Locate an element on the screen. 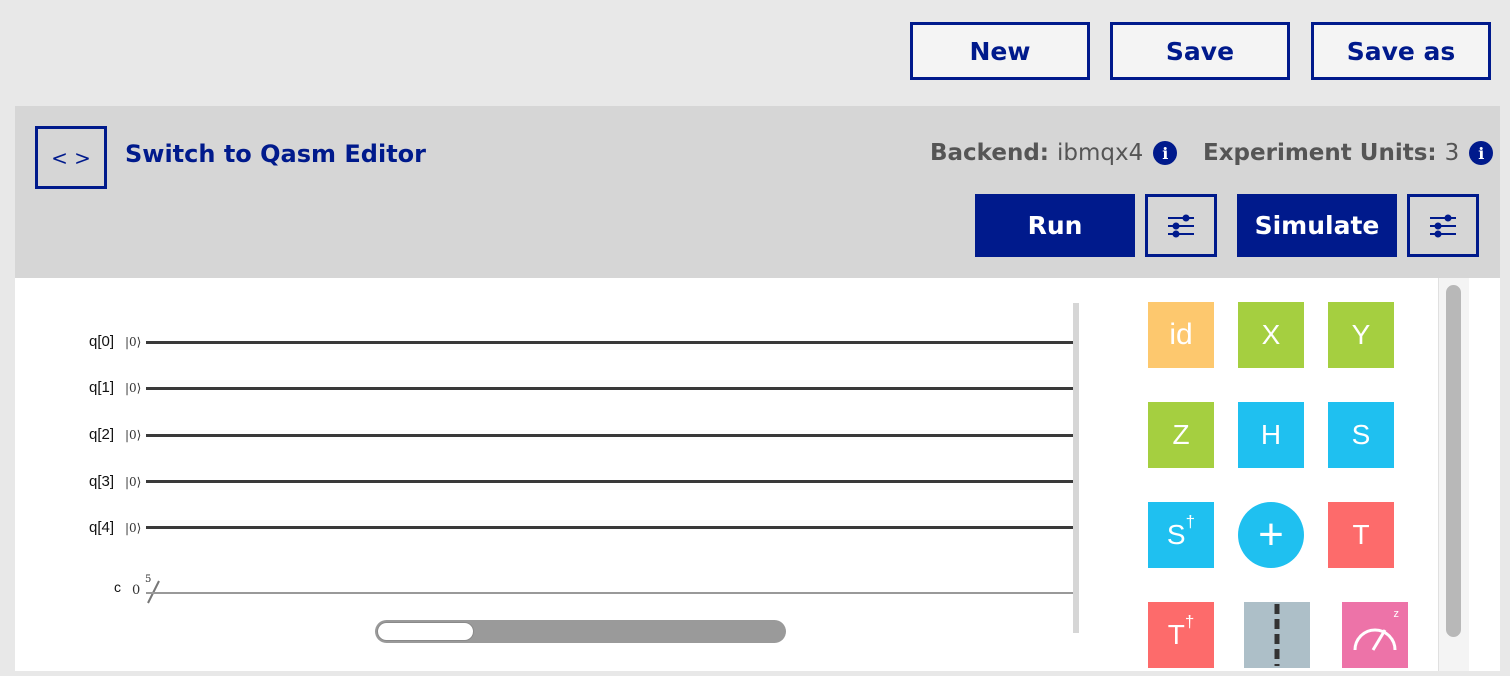  gate-barrier is located at coordinates (1277, 635).